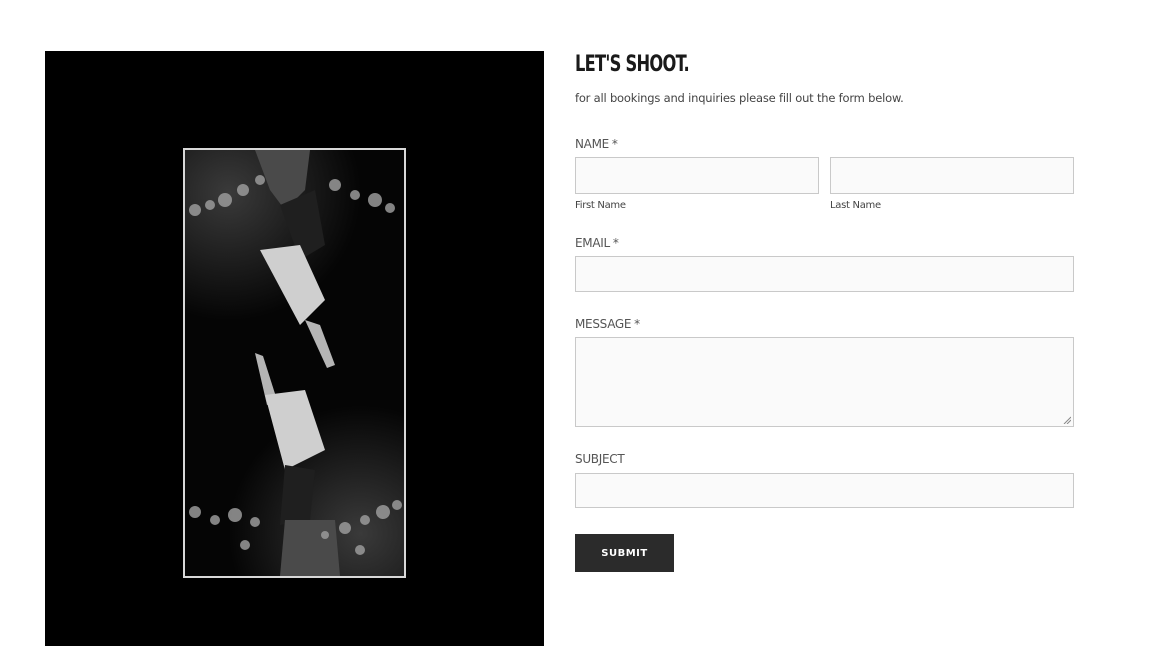 This screenshot has width=1171, height=646. What do you see at coordinates (596, 144) in the screenshot?
I see `name-label: NAME *` at bounding box center [596, 144].